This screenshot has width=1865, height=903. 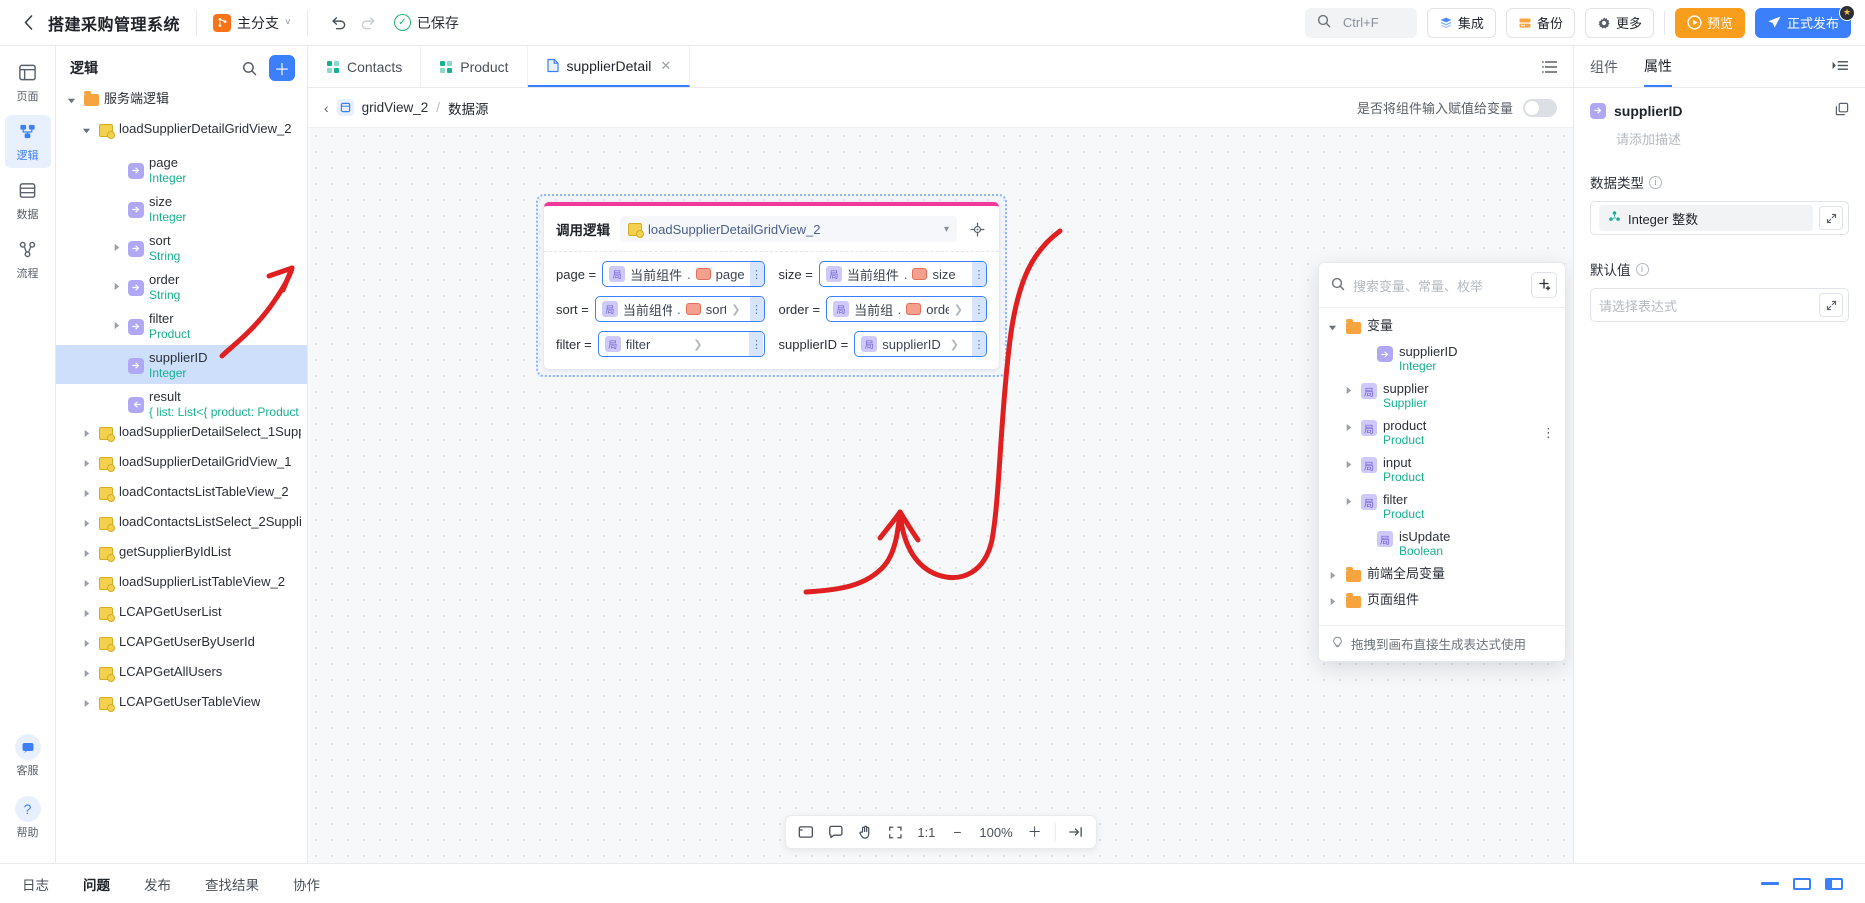 I want to click on param-value-size: 局当前组件. size ⋮, so click(x=902, y=274).